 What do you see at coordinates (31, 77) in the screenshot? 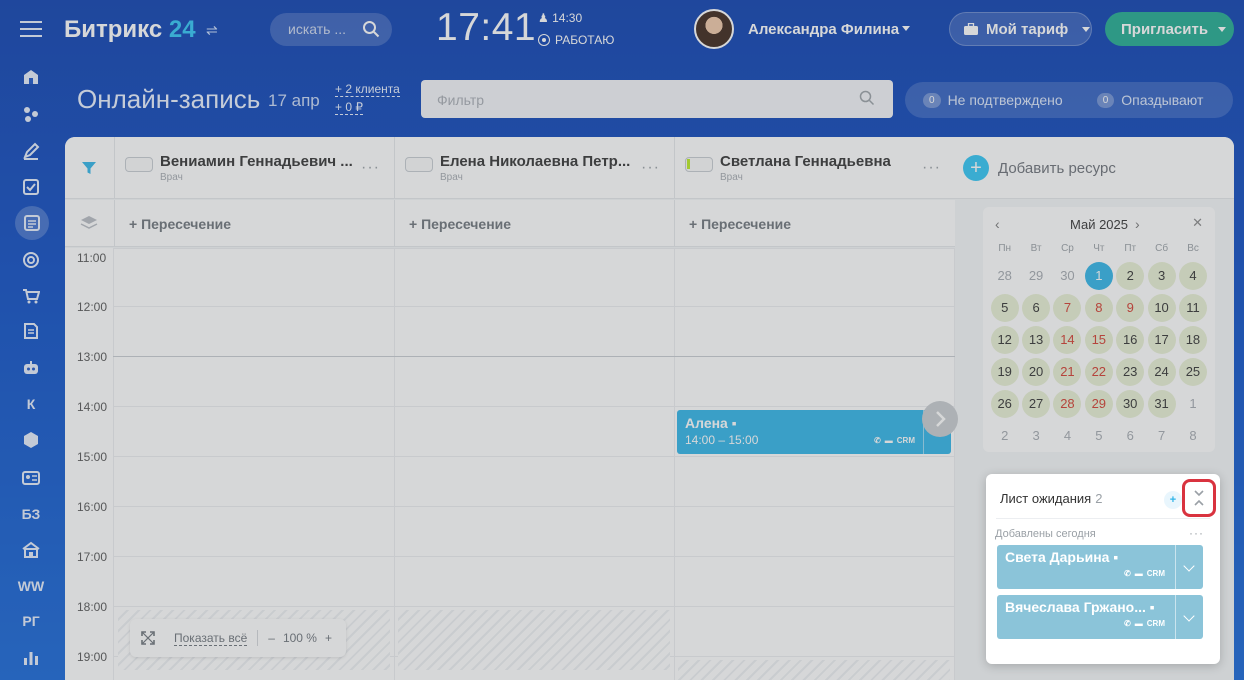
I see `home-icon` at bounding box center [31, 77].